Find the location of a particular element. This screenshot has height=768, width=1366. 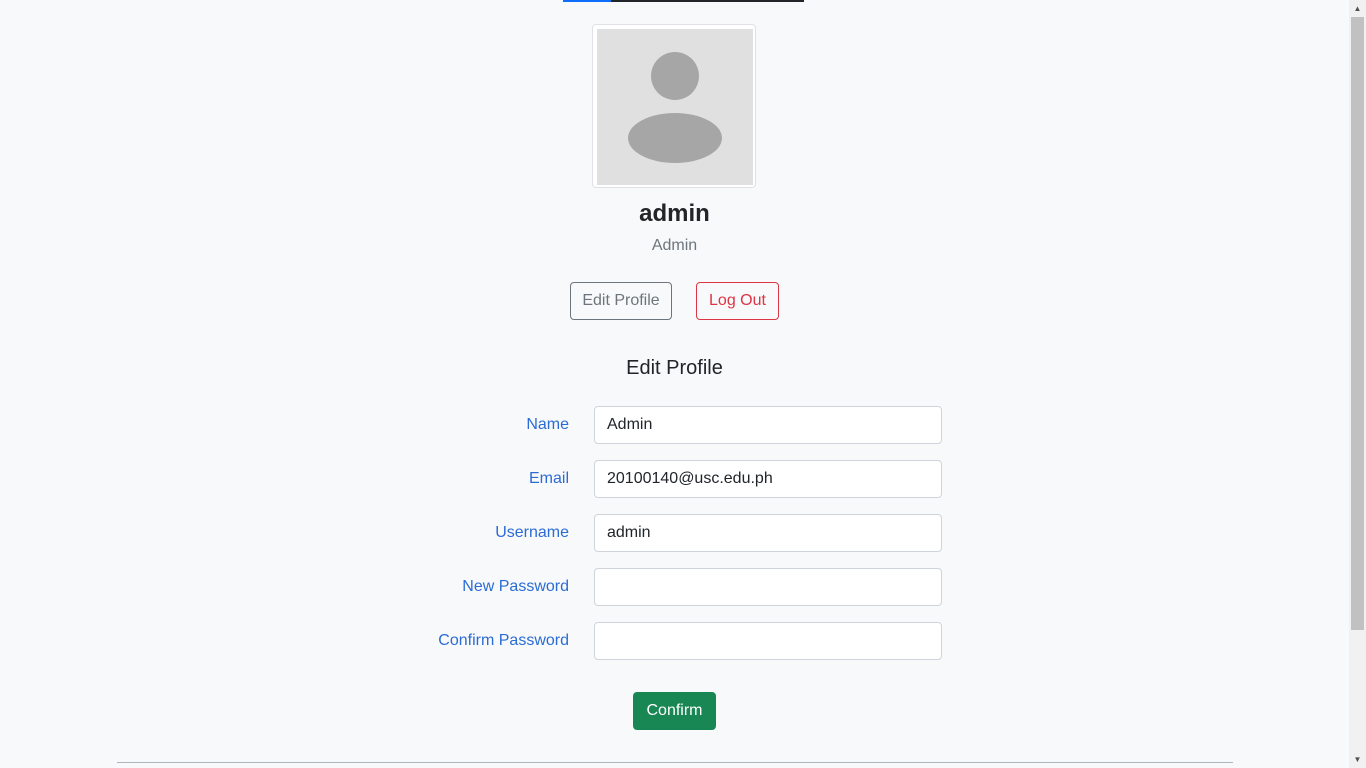

active-tab-underline is located at coordinates (587, 1).